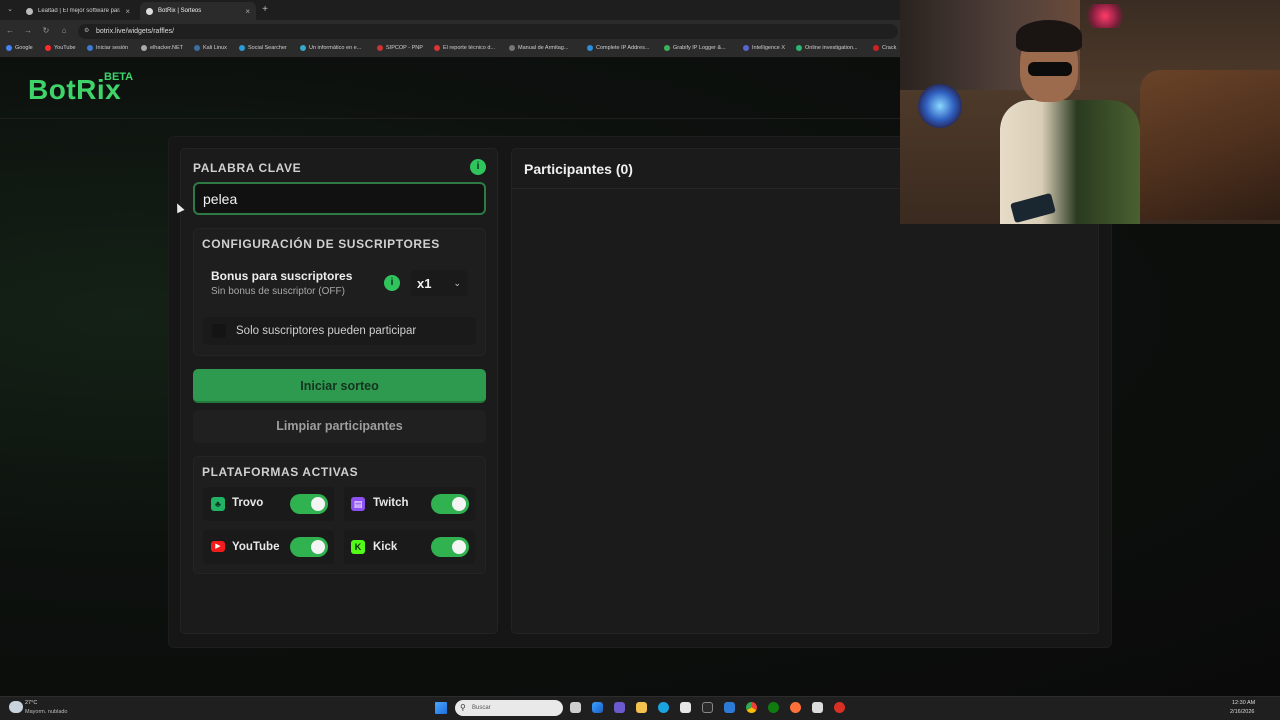 This screenshot has width=1280, height=720. What do you see at coordinates (358, 547) in the screenshot?
I see `kick-icon: K` at bounding box center [358, 547].